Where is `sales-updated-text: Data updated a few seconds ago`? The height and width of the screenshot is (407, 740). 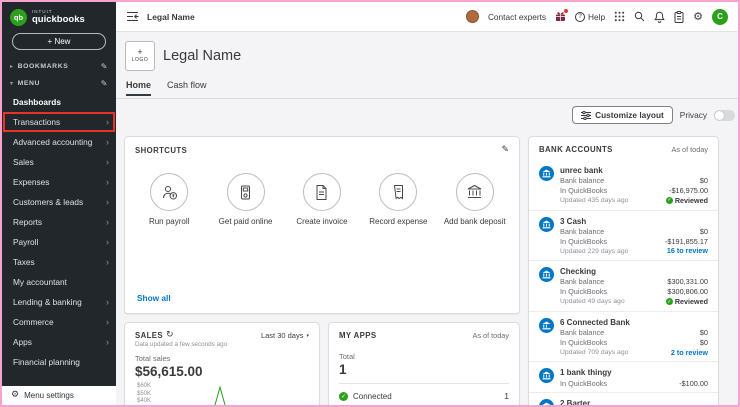 sales-updated-text: Data updated a few seconds ago is located at coordinates (181, 344).